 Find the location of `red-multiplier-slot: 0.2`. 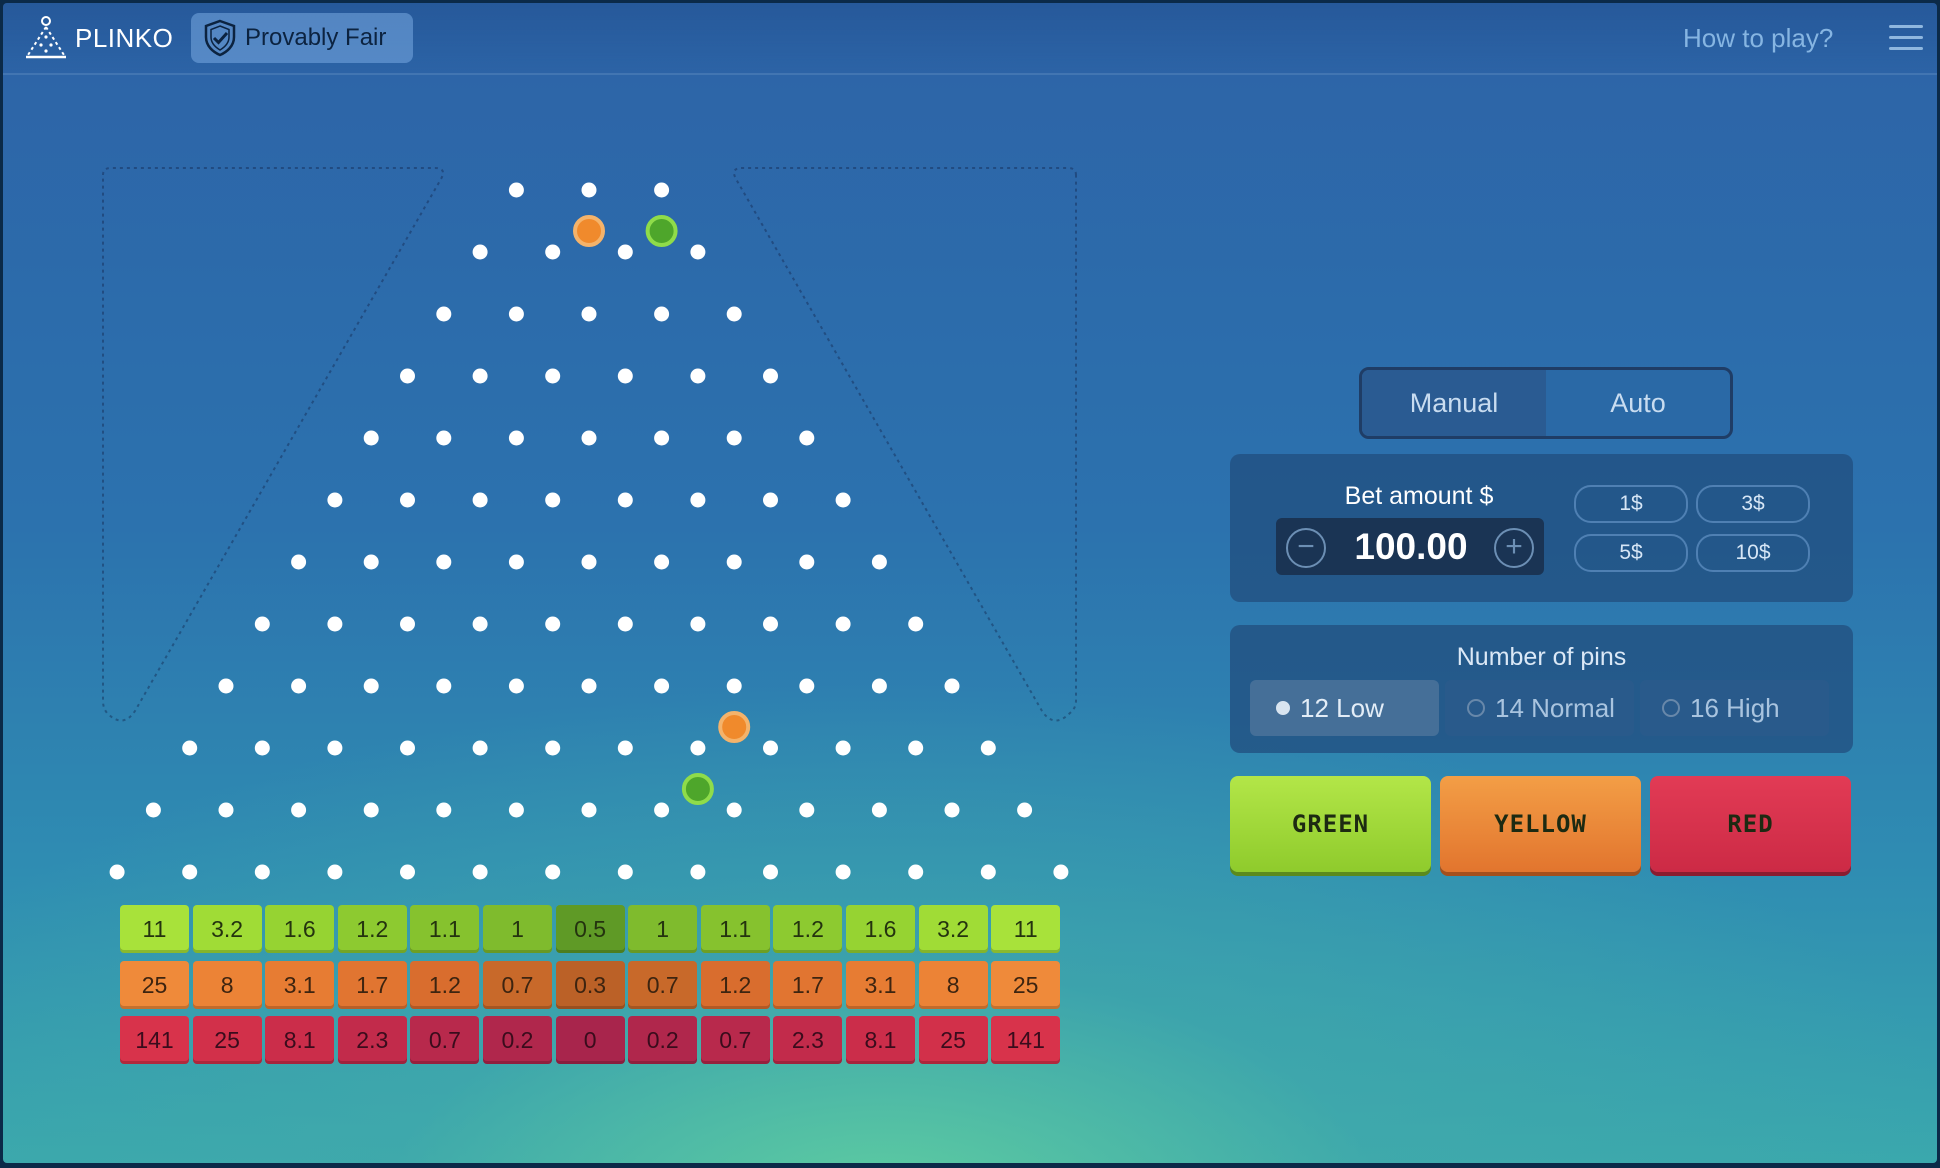

red-multiplier-slot: 0.2 is located at coordinates (663, 1040).